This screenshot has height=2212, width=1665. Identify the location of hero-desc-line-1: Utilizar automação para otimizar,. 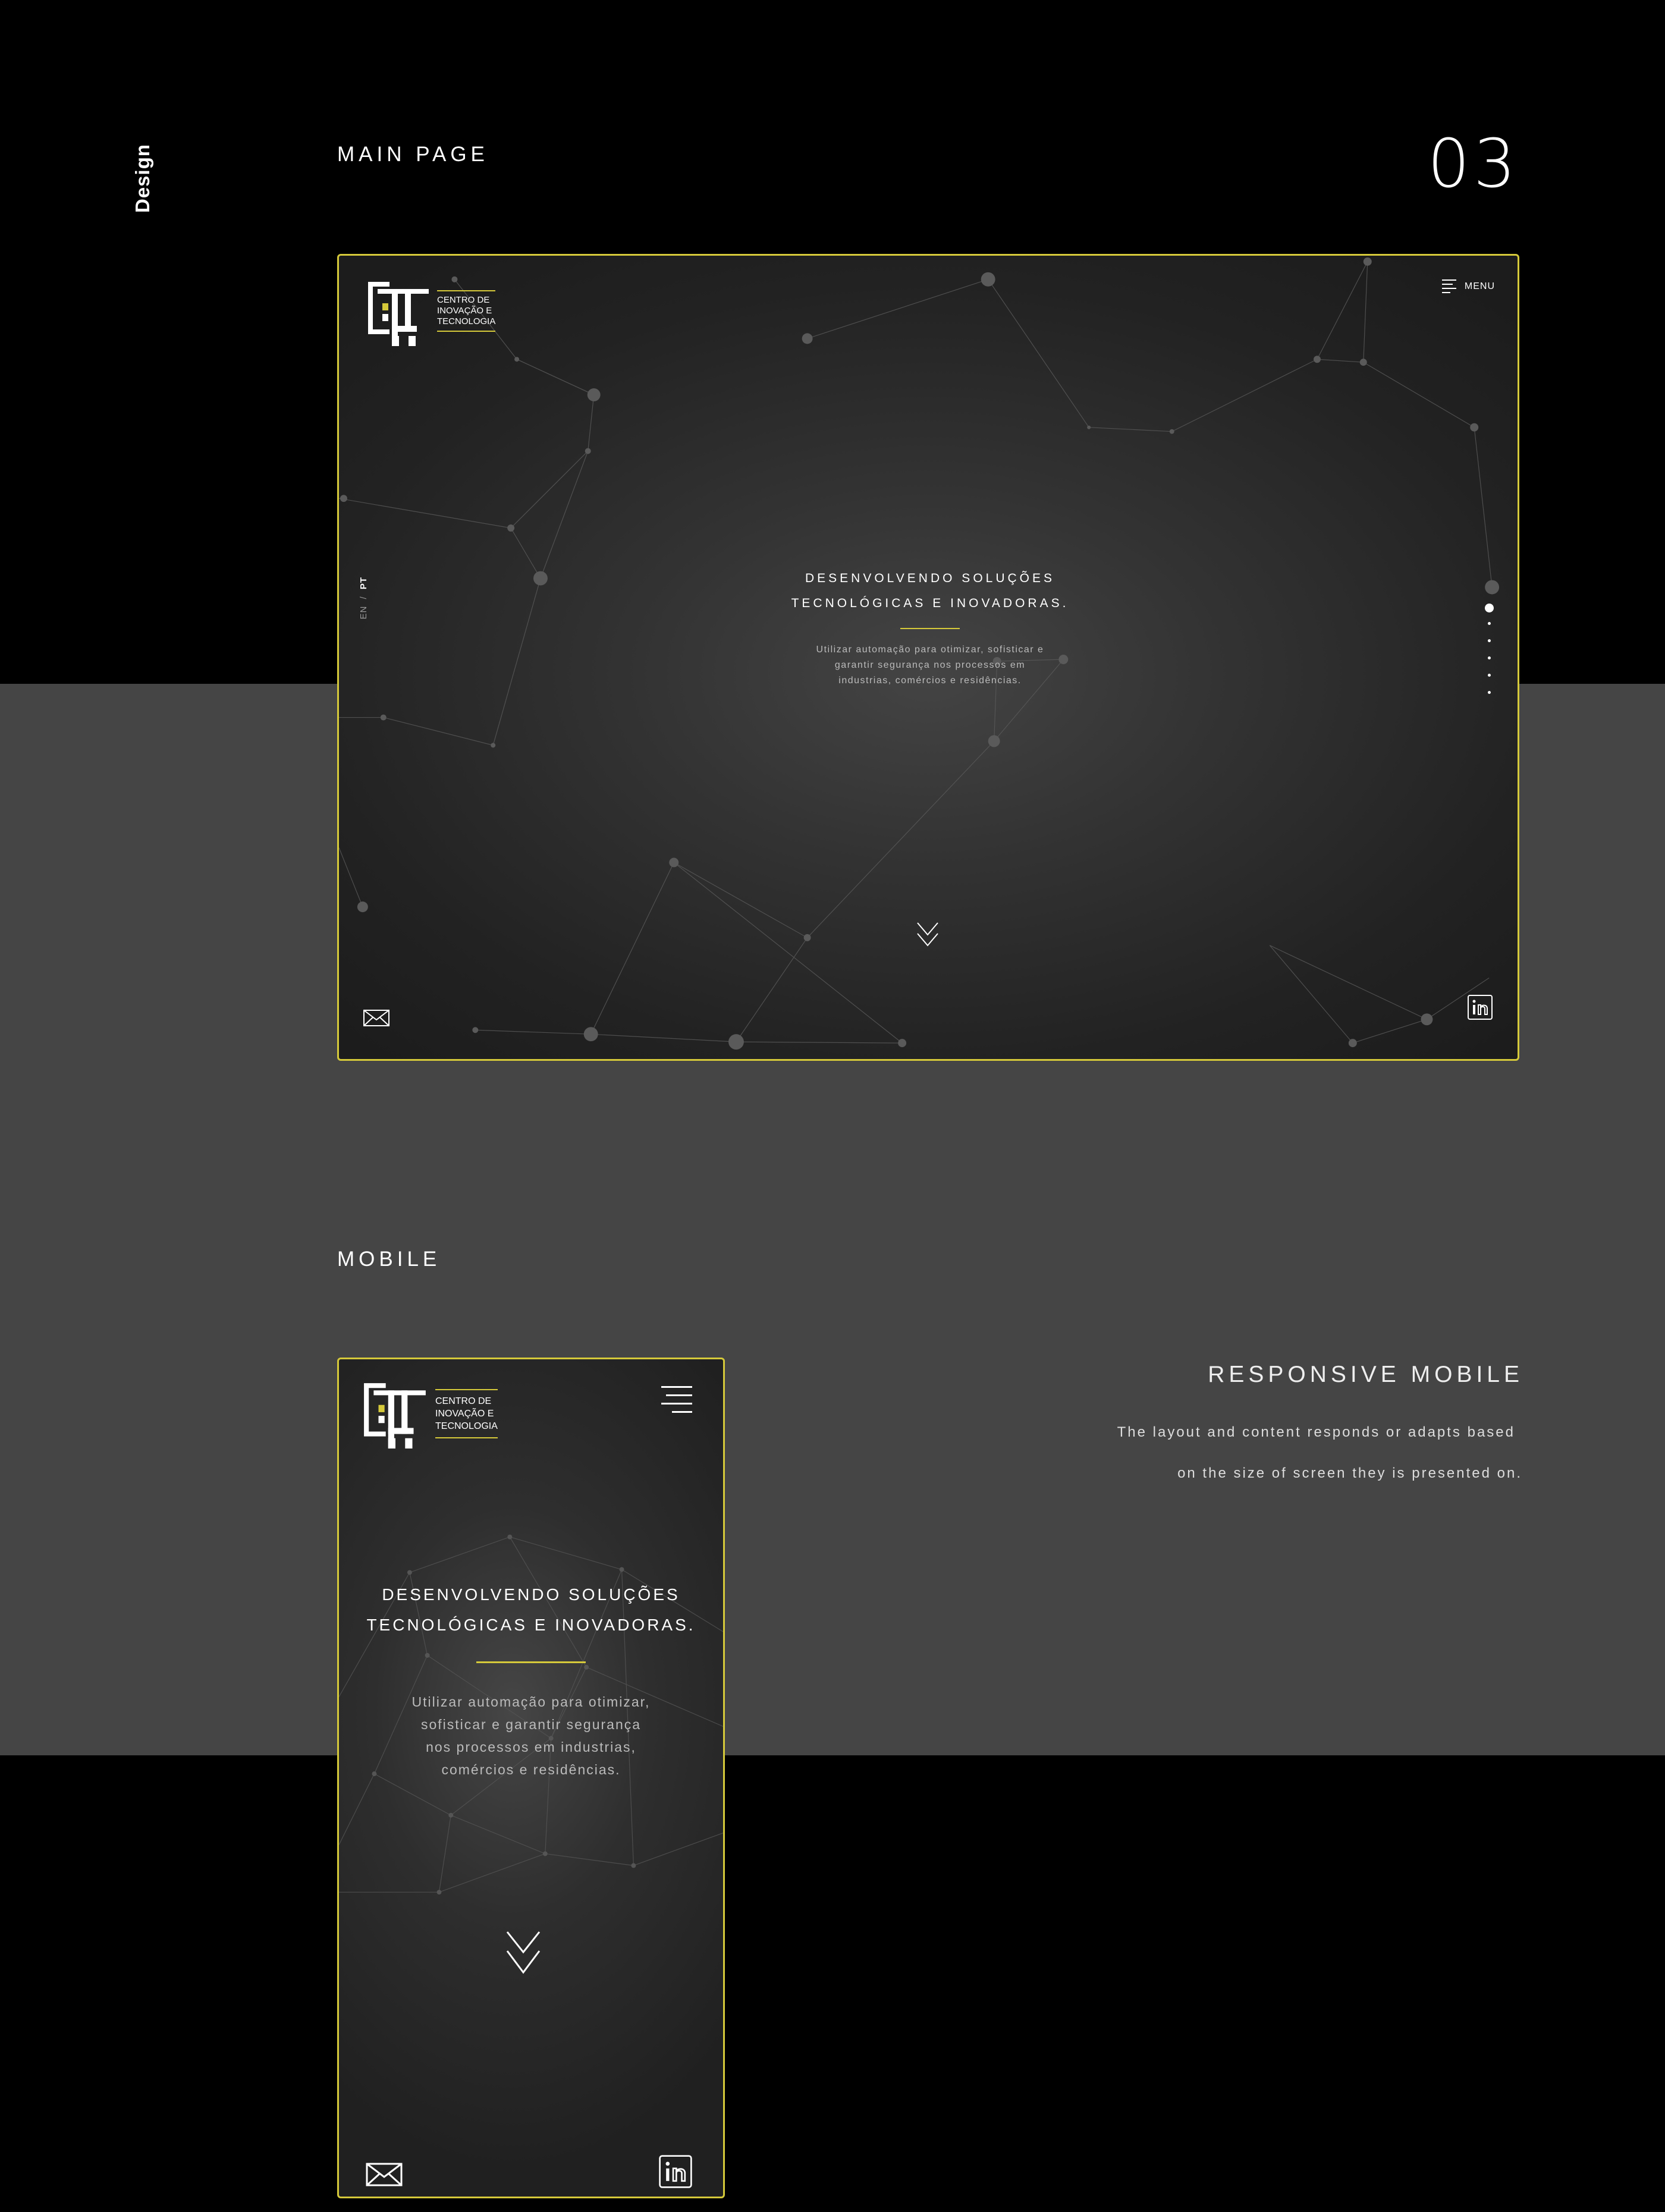
(531, 1702).